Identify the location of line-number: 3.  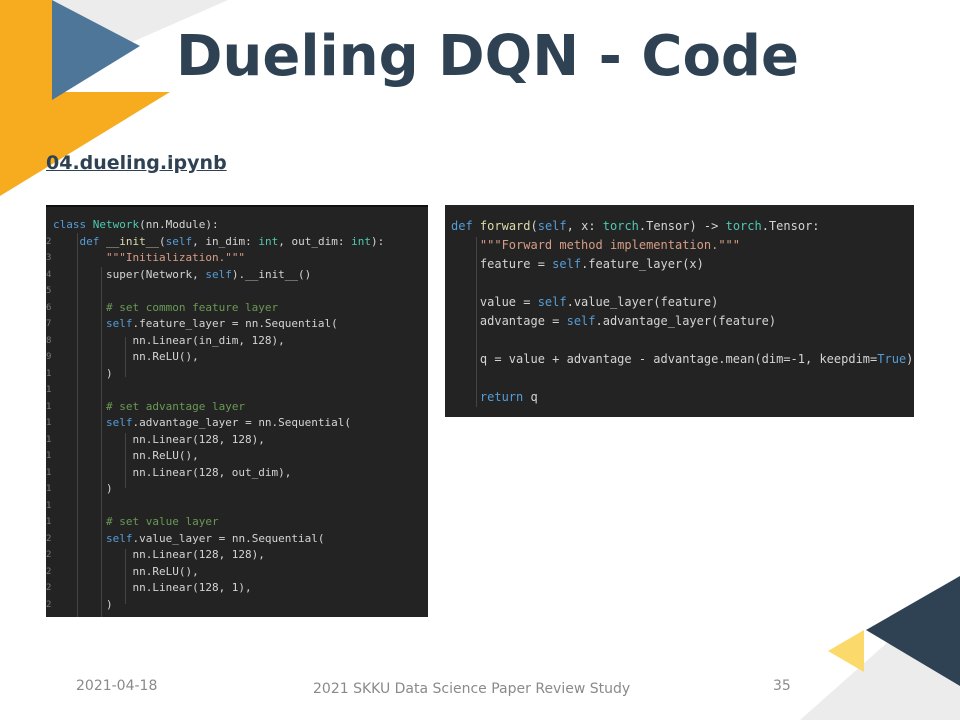
(49, 258).